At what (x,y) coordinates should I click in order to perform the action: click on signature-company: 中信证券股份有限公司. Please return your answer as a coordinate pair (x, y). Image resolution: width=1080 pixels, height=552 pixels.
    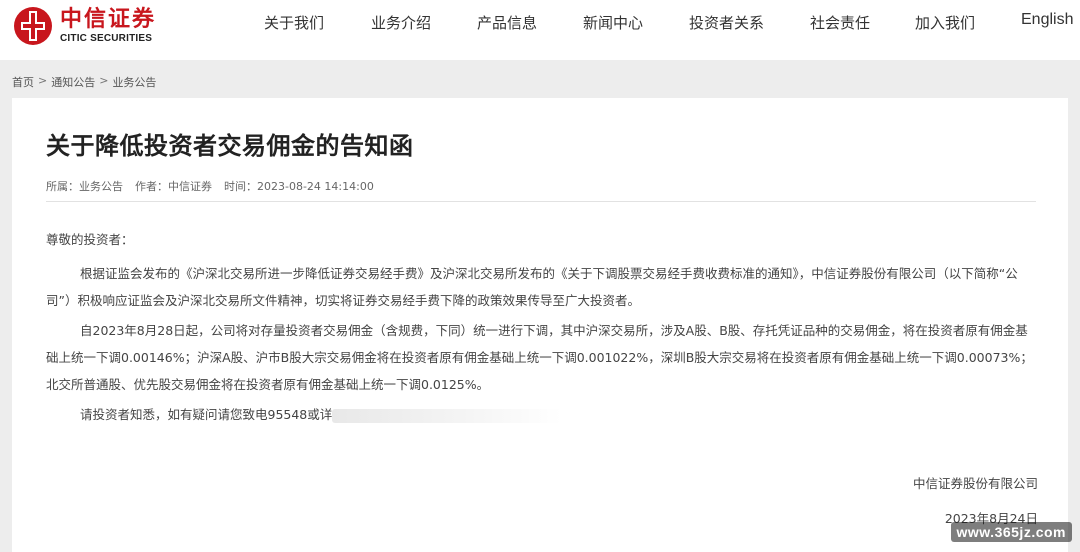
    Looking at the image, I should click on (975, 483).